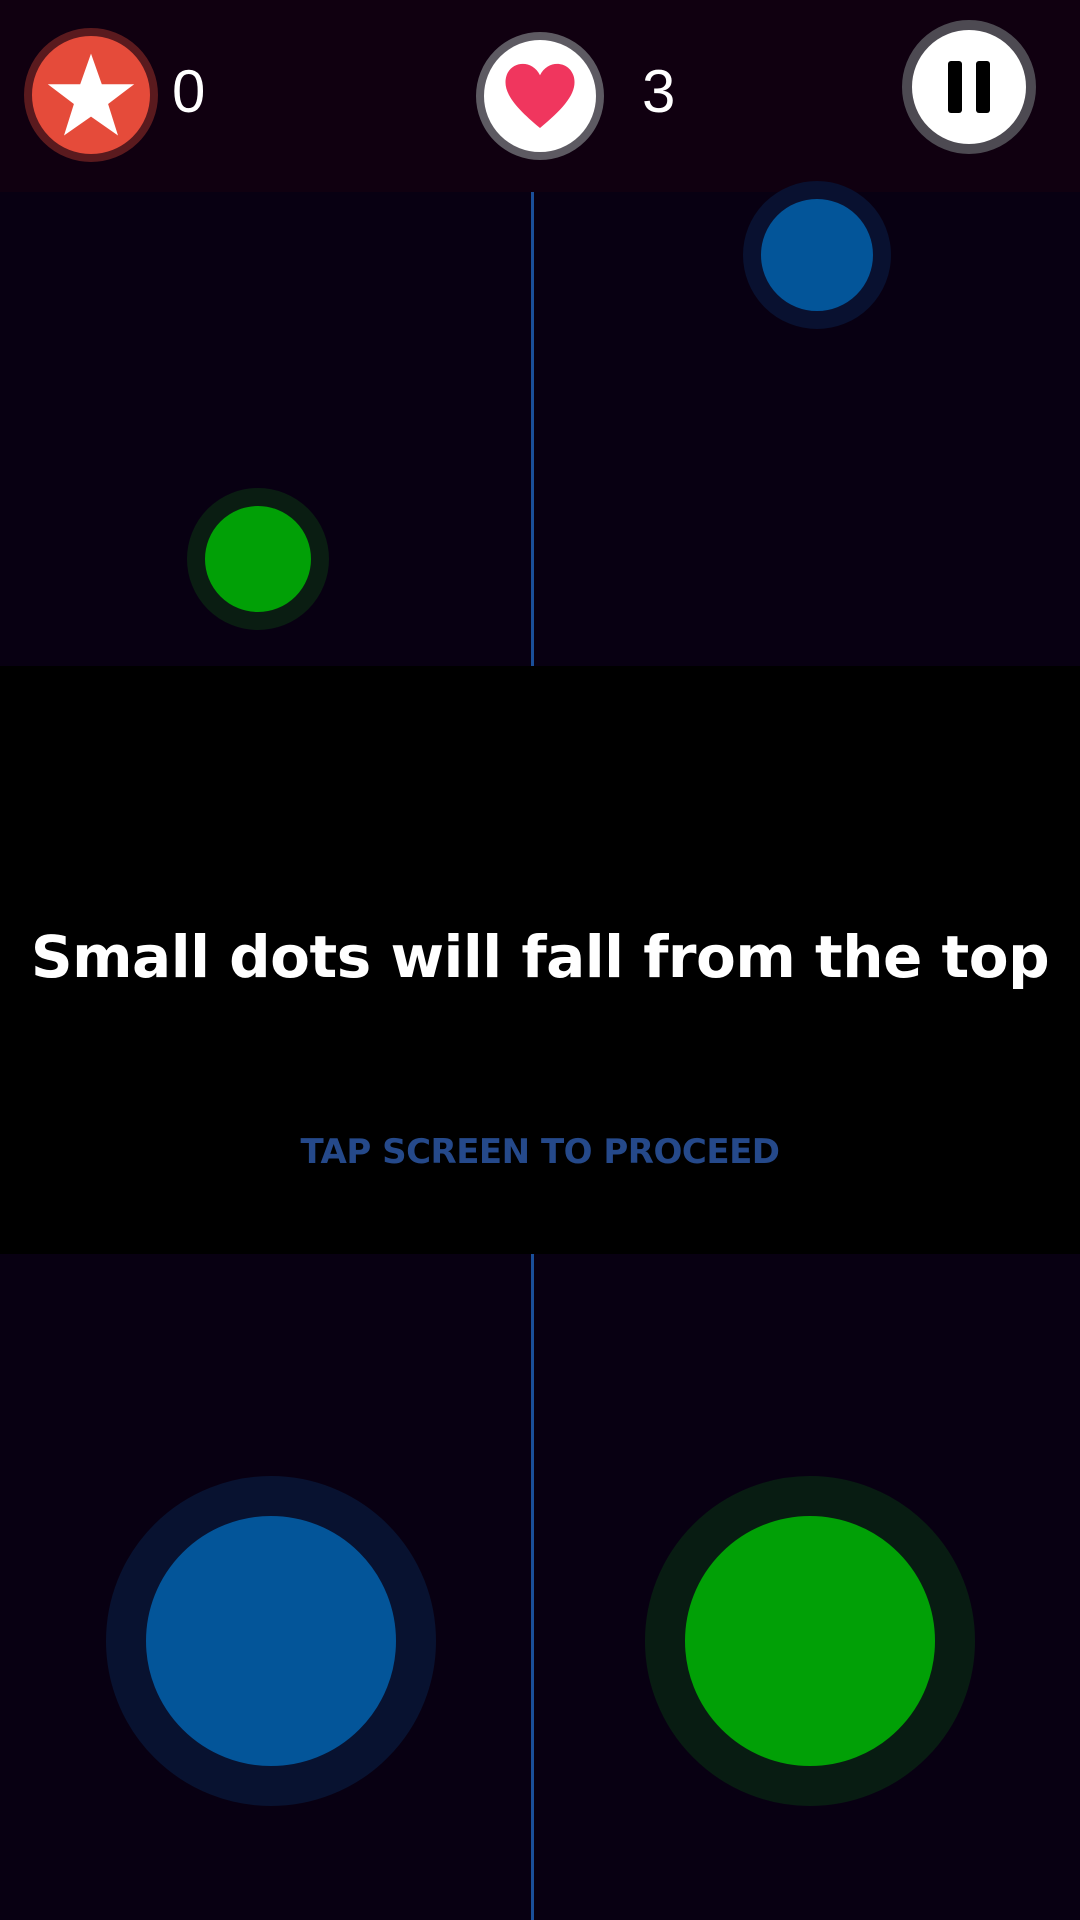  I want to click on falling-dot-green, so click(258, 559).